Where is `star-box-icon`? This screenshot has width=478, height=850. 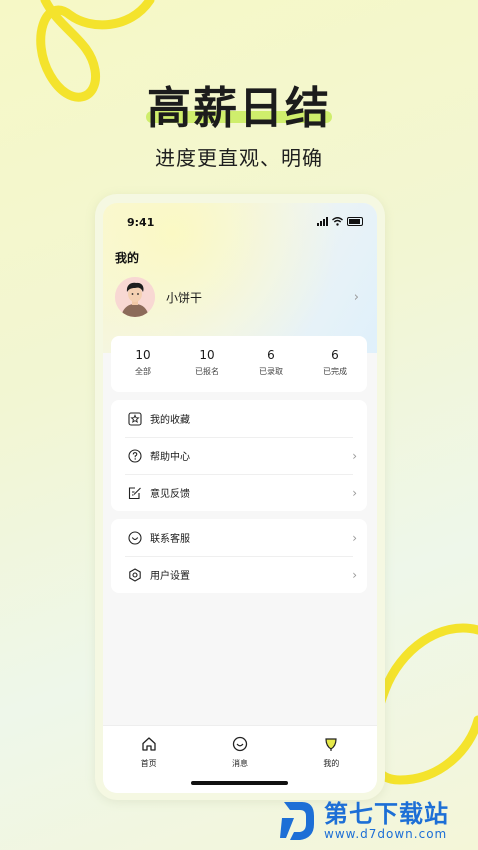
star-box-icon is located at coordinates (135, 419).